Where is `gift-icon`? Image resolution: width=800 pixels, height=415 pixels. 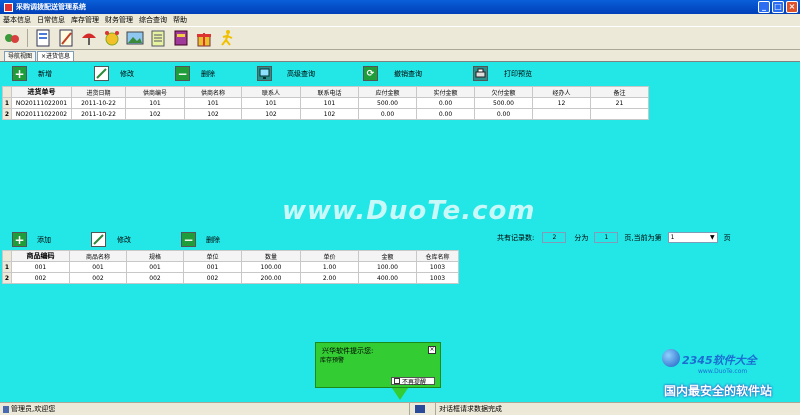 gift-icon is located at coordinates (204, 38).